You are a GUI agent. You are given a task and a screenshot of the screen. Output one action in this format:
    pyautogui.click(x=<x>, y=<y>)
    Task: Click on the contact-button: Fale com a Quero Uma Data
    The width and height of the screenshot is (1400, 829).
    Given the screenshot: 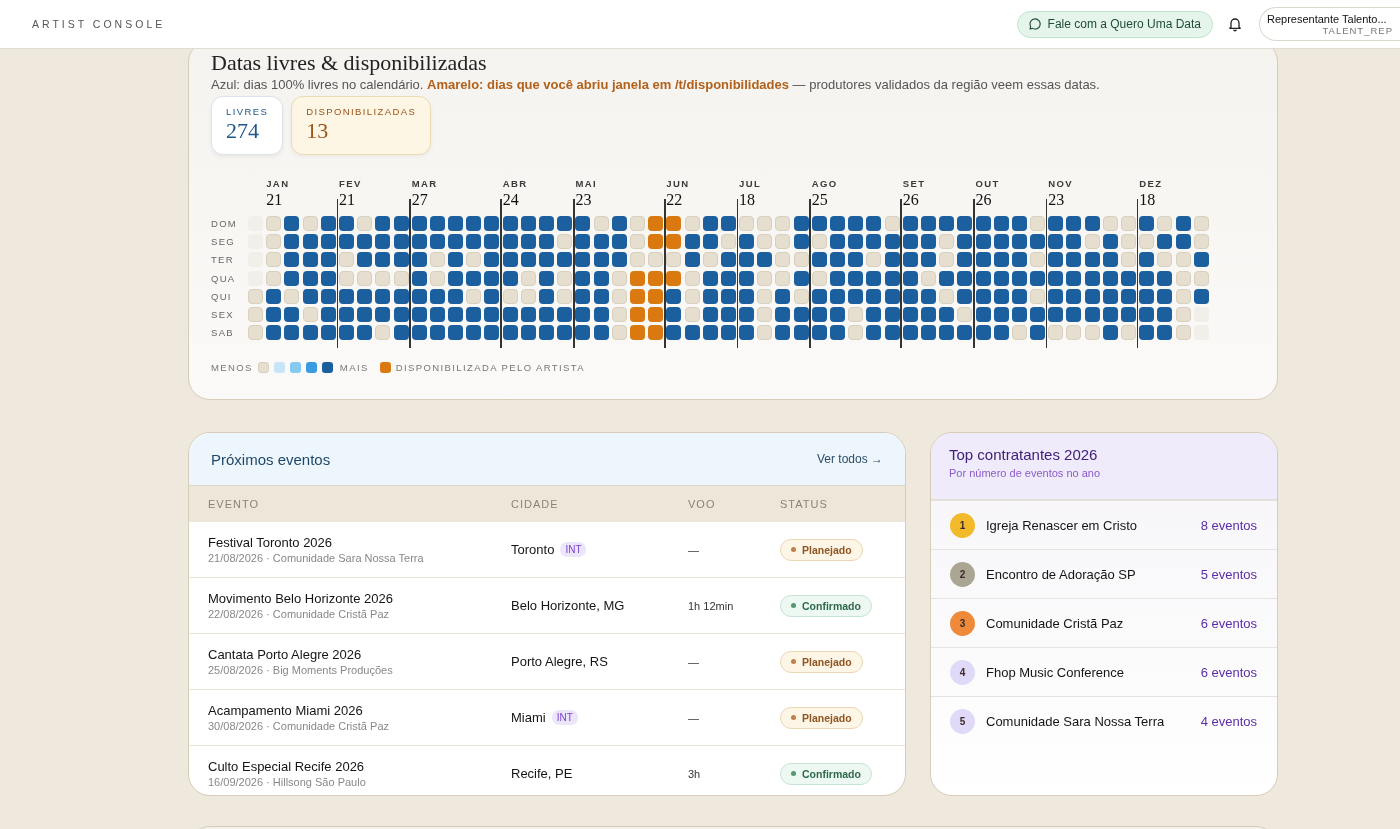 What is the action you would take?
    pyautogui.click(x=1114, y=24)
    